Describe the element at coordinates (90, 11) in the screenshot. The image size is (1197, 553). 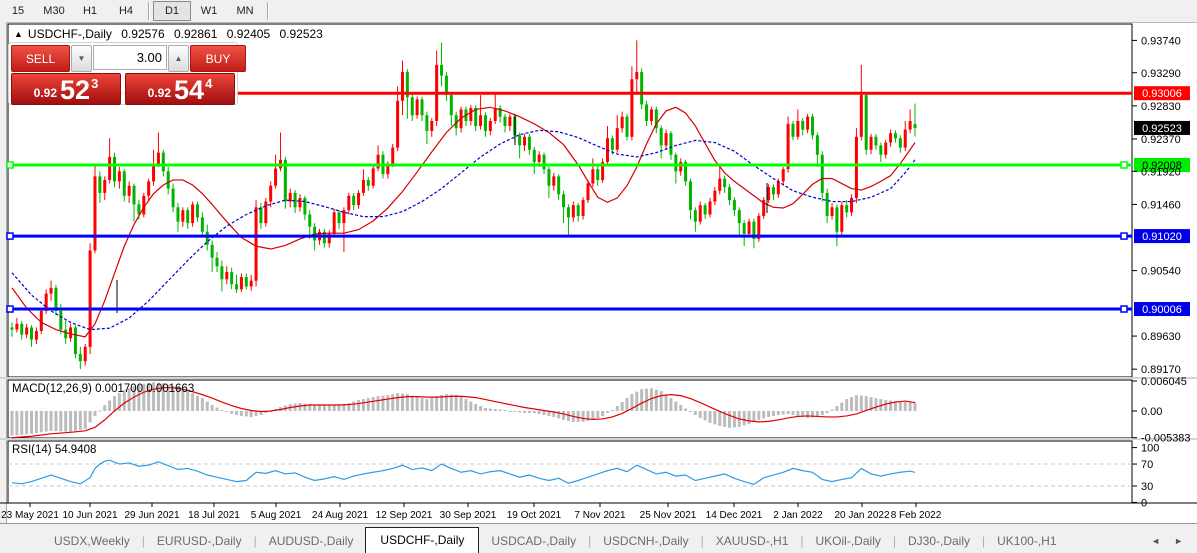
I see `timeframe-button-h1: H1` at that location.